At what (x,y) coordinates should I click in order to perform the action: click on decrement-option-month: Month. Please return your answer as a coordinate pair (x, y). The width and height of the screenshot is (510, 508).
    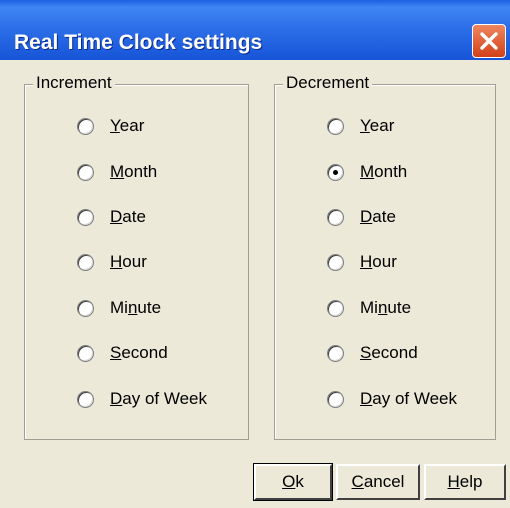
    Looking at the image, I should click on (367, 172).